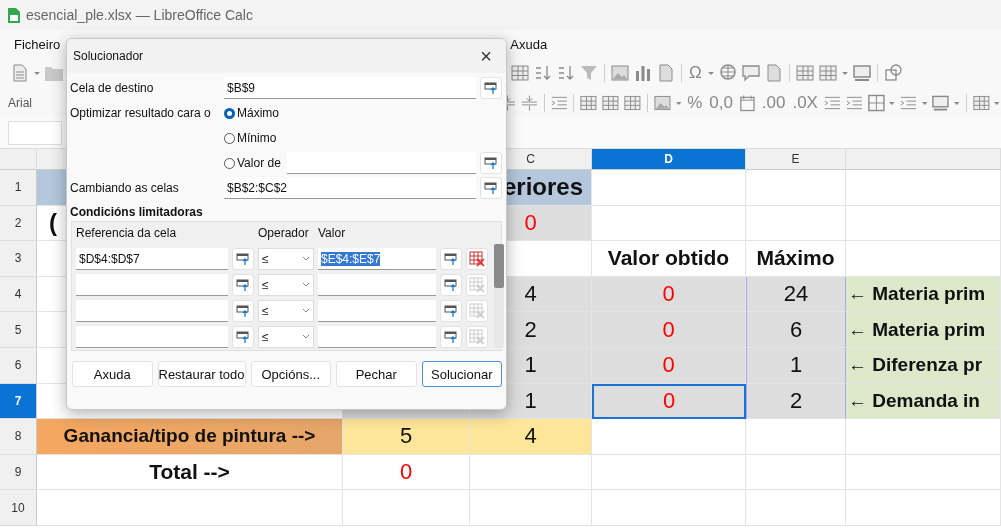 The height and width of the screenshot is (528, 1001). I want to click on filter-icon, so click(589, 73).